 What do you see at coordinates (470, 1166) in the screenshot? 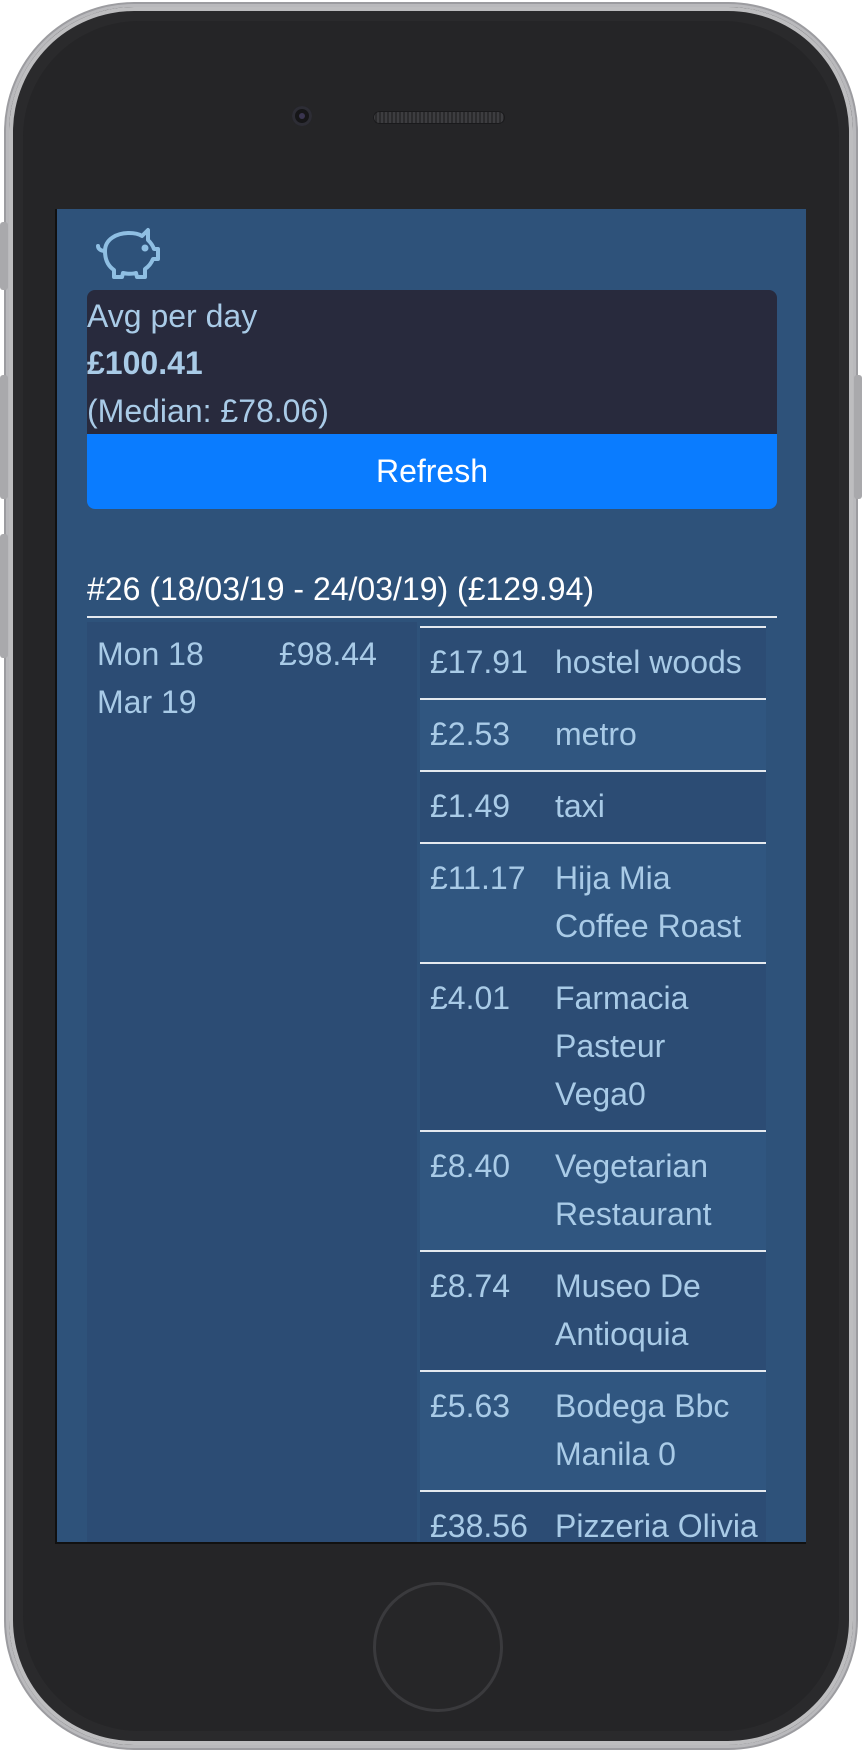
I see `transaction-amount: £8.40` at bounding box center [470, 1166].